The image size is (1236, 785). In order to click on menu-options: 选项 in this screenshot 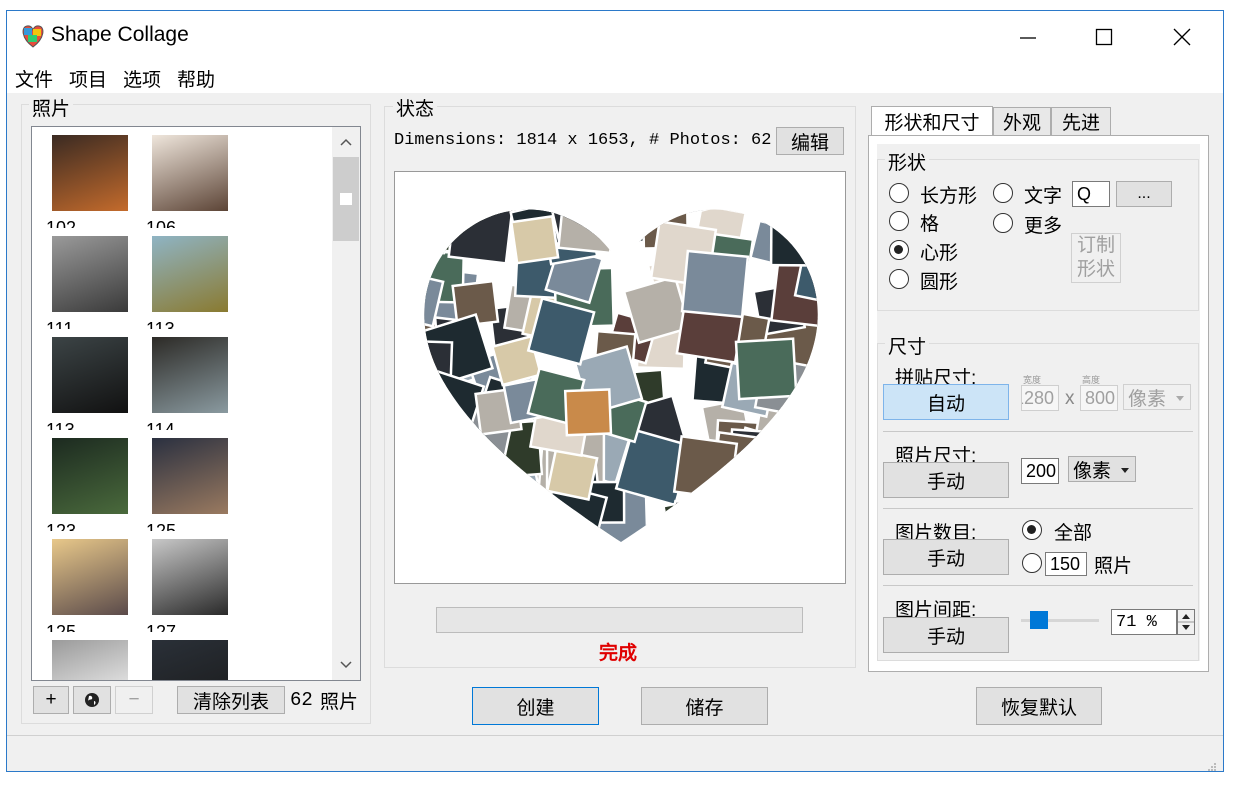, I will do `click(142, 78)`.